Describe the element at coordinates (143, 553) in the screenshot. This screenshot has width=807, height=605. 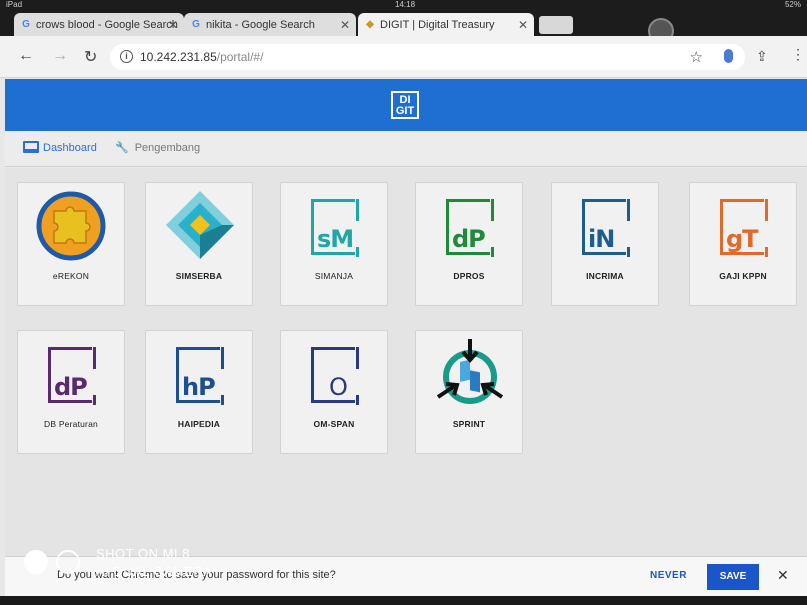
I see `watermark-line-1: SHOT ON MI 8` at that location.